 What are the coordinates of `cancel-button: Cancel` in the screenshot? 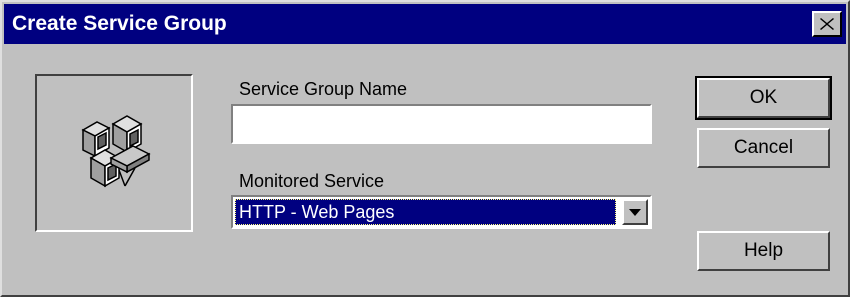 It's located at (763, 148).